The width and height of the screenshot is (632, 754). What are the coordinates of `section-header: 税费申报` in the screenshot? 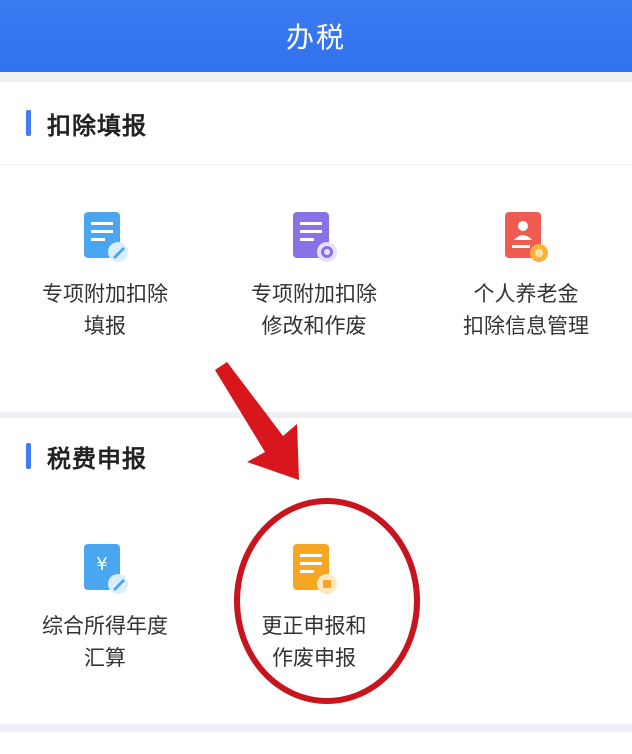 It's located at (316, 456).